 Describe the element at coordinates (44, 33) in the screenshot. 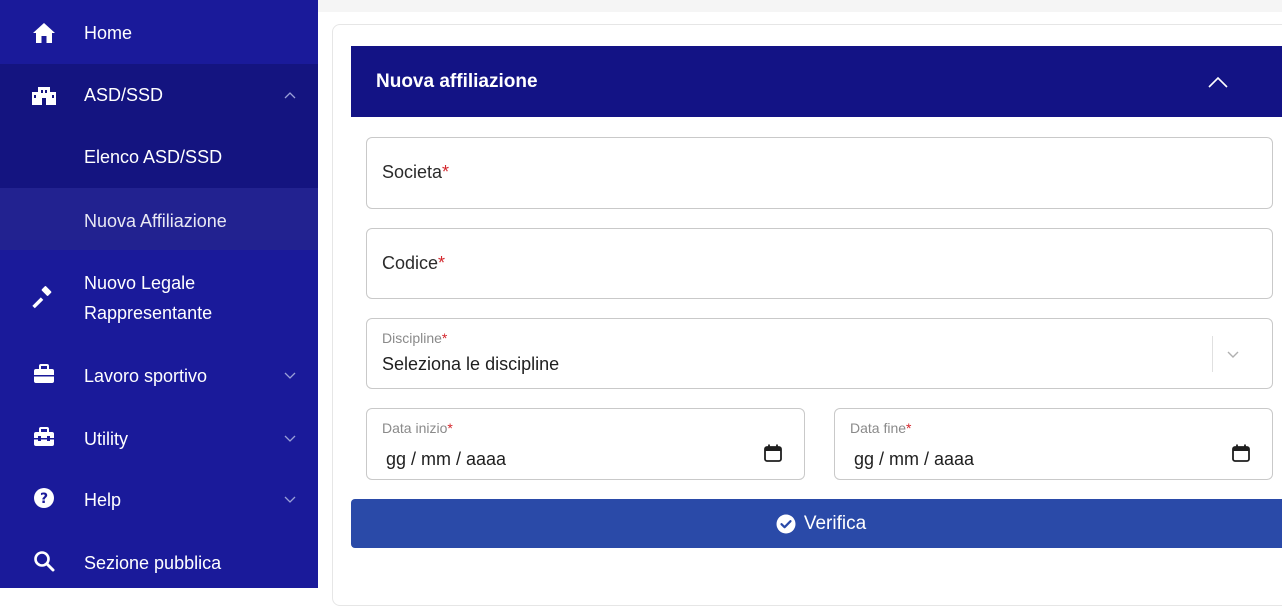

I see `home-icon` at that location.